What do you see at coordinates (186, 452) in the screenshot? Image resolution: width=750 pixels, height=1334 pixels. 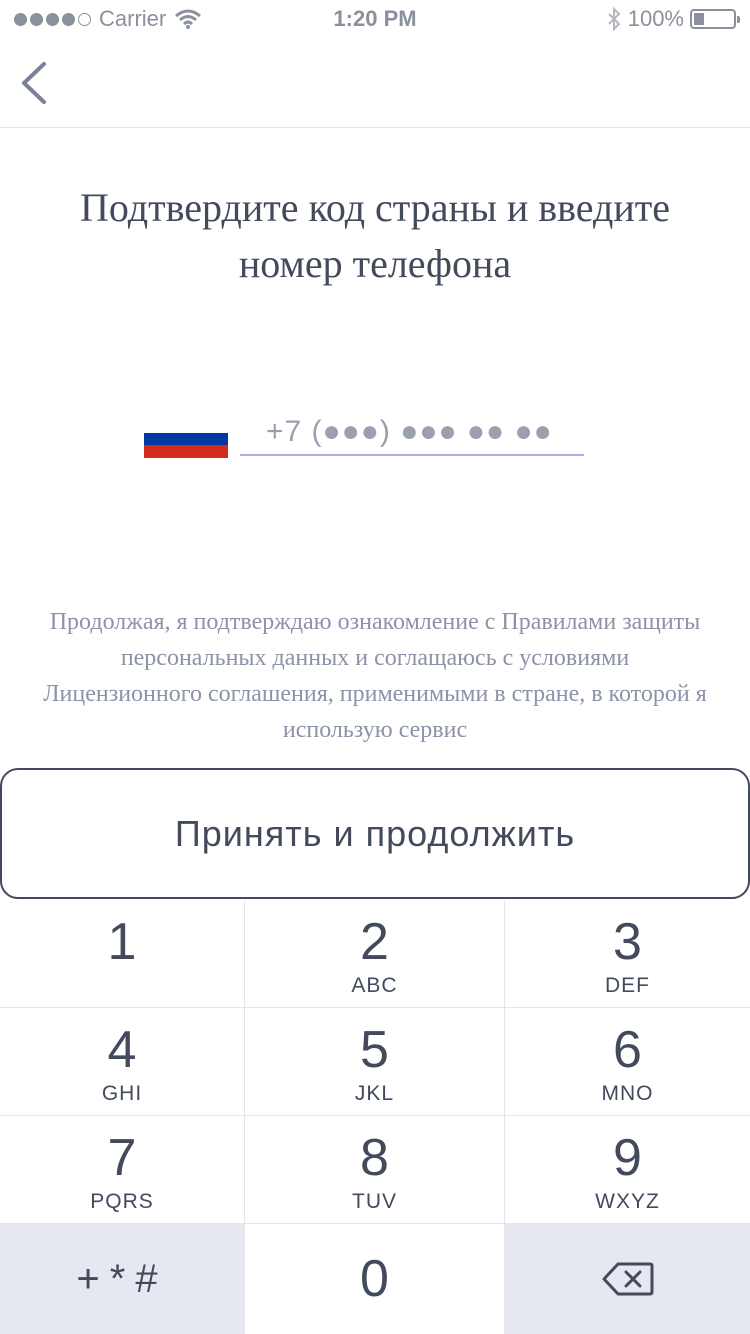 I see `flag-stripe-red` at bounding box center [186, 452].